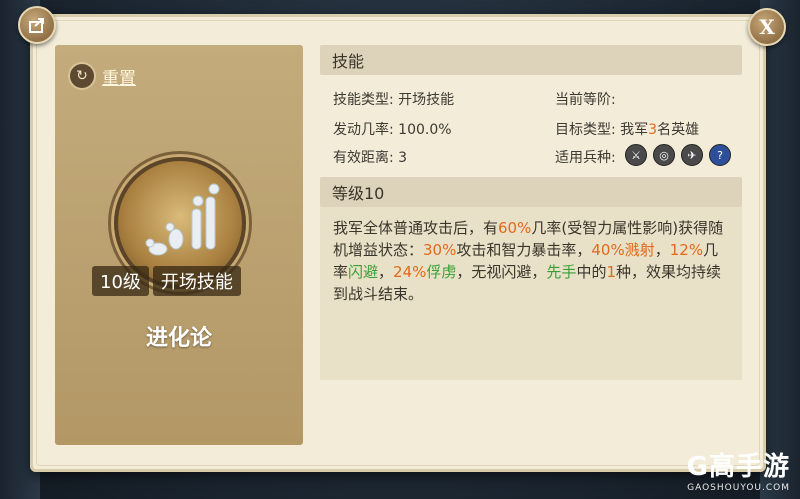 The height and width of the screenshot is (499, 800). I want to click on troop-icons: ⚔ ◎ ✈ ?, so click(678, 155).